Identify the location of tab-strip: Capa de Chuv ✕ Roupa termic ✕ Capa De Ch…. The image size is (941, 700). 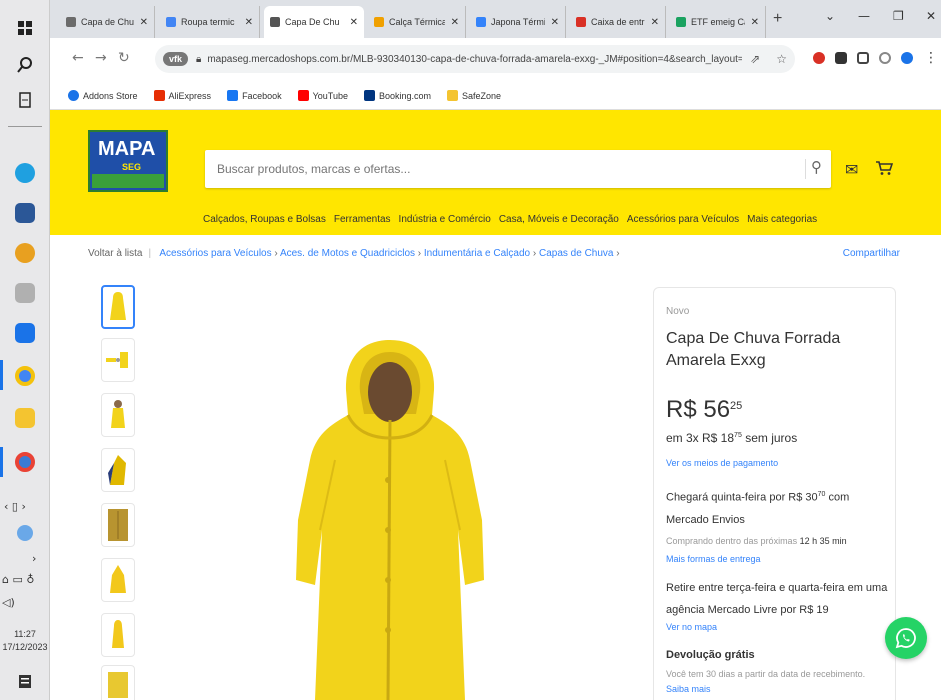
(495, 19).